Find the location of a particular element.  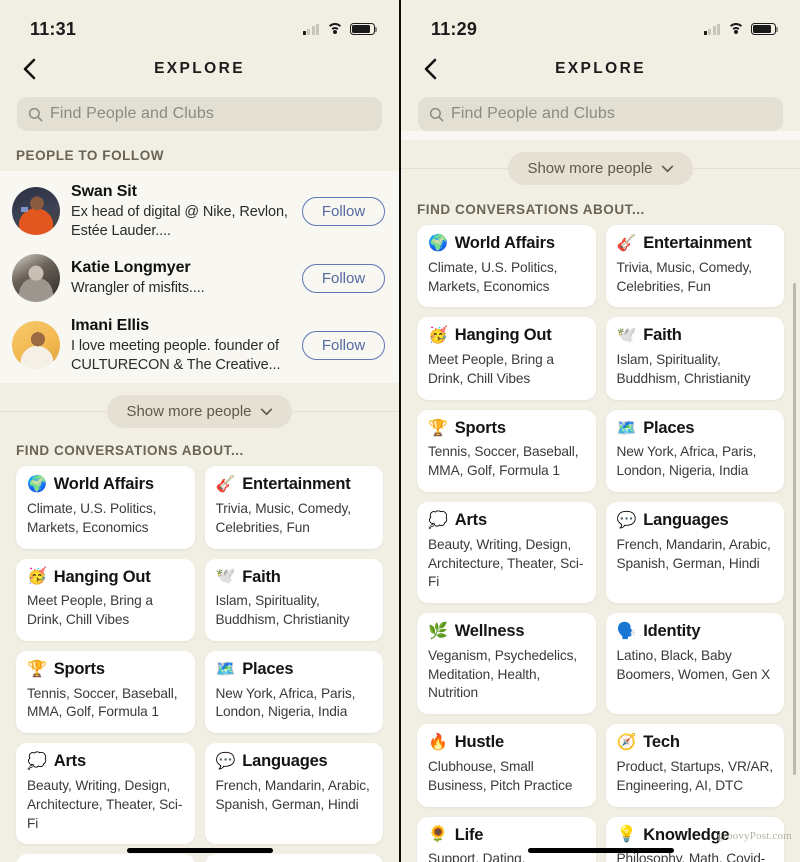

battery-icon is located at coordinates (364, 29).